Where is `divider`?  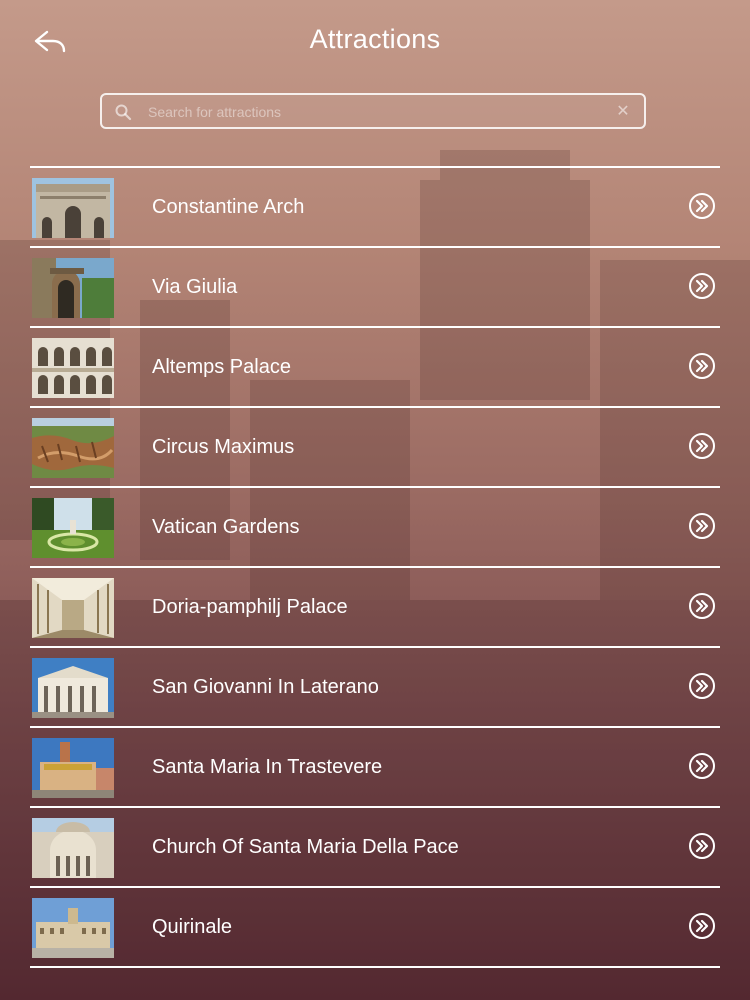
divider is located at coordinates (375, 967).